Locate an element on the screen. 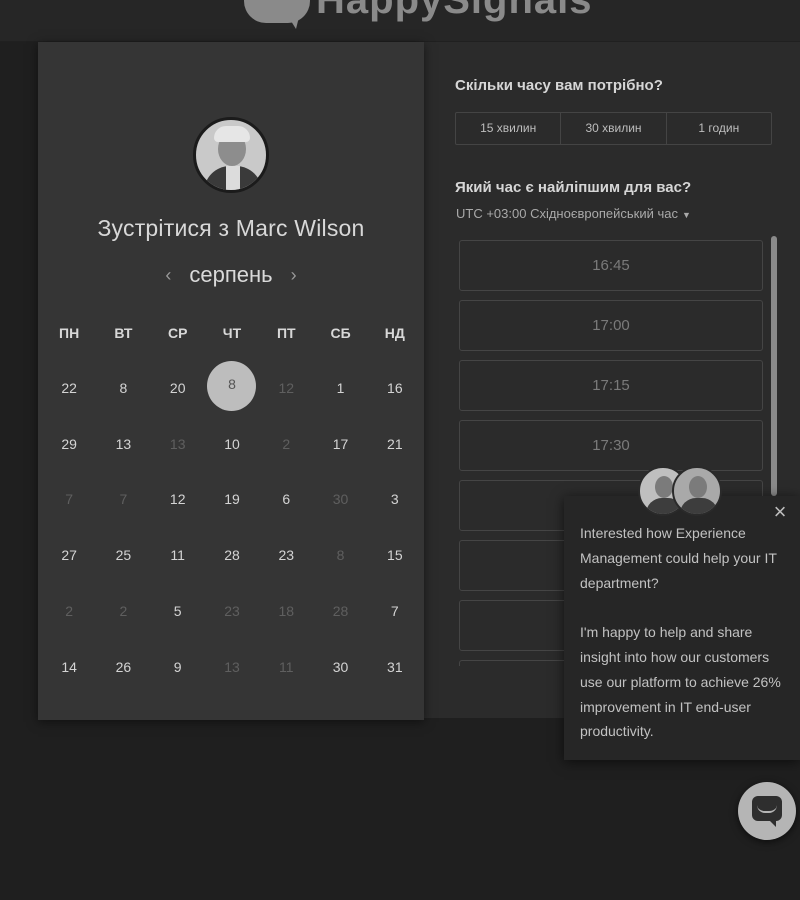 The height and width of the screenshot is (900, 800). calendar-day-number: 18 is located at coordinates (286, 611).